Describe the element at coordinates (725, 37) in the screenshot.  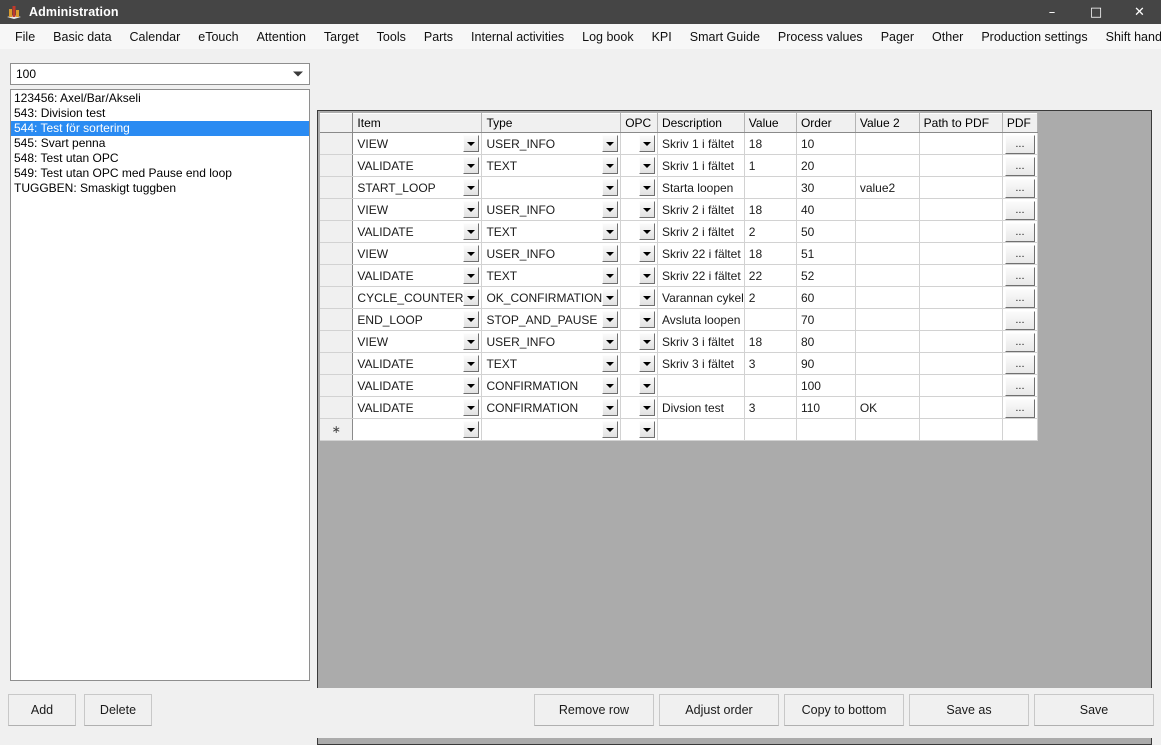
I see `menu-item-smart-guide: Smart Guide` at that location.